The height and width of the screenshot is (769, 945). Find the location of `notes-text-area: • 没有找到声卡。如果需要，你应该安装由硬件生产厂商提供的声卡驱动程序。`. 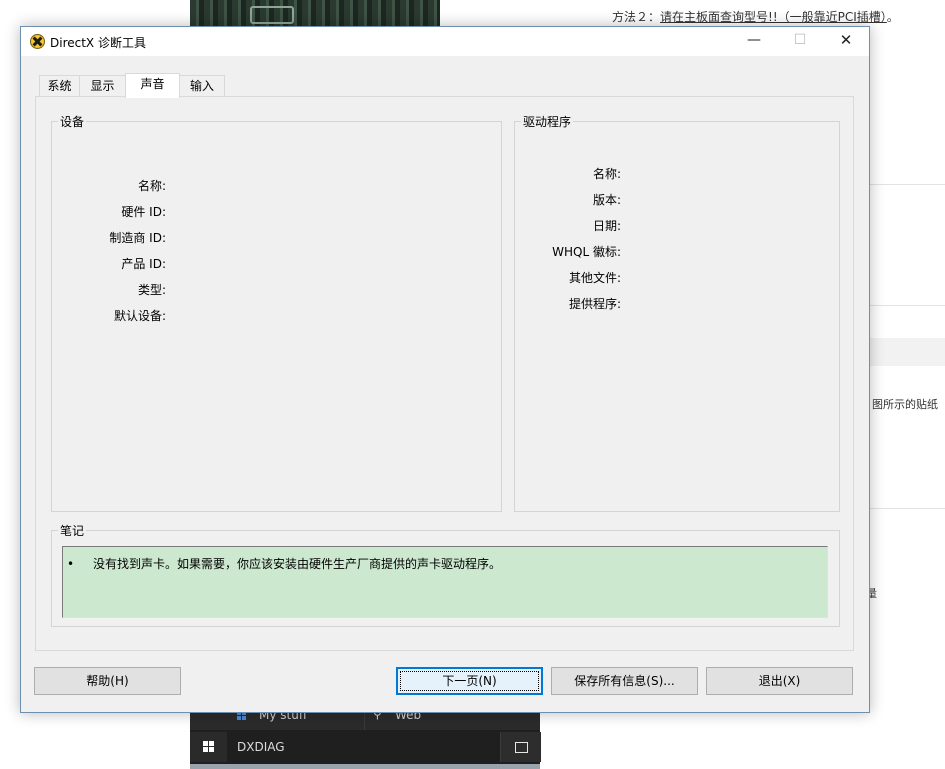

notes-text-area: • 没有找到声卡。如果需要，你应该安装由硬件生产厂商提供的声卡驱动程序。 is located at coordinates (445, 582).